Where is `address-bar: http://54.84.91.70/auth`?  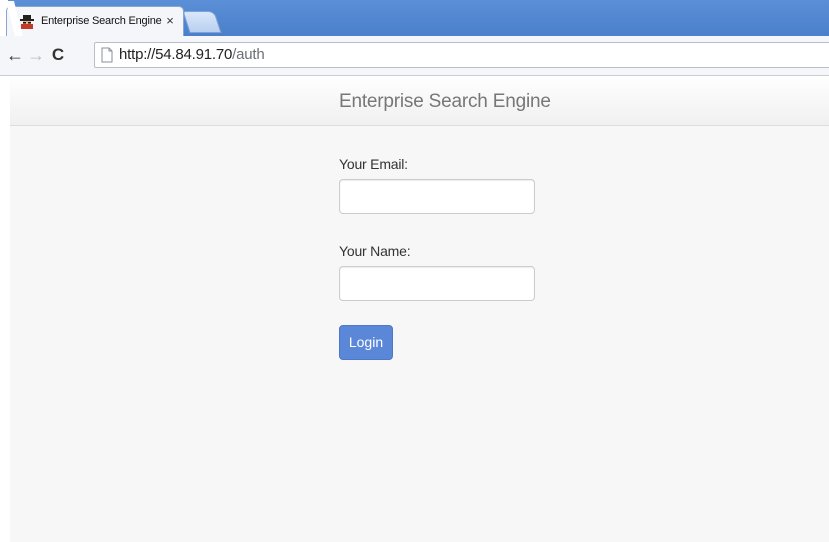
address-bar: http://54.84.91.70/auth is located at coordinates (461, 55).